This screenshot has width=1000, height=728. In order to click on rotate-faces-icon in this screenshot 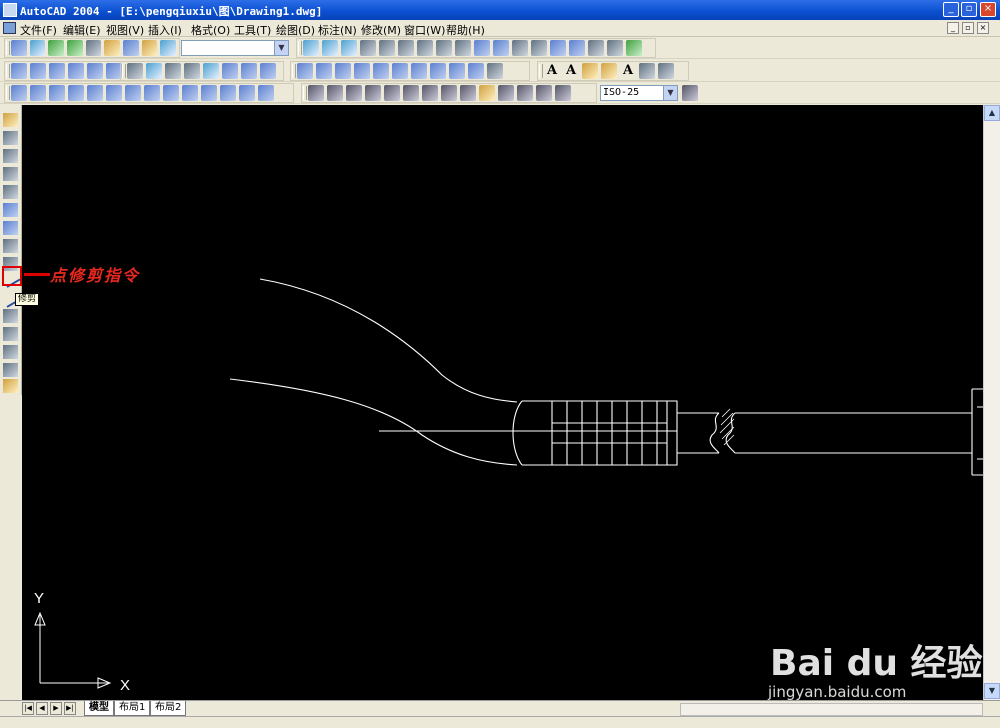, I will do `click(444, 48)`.